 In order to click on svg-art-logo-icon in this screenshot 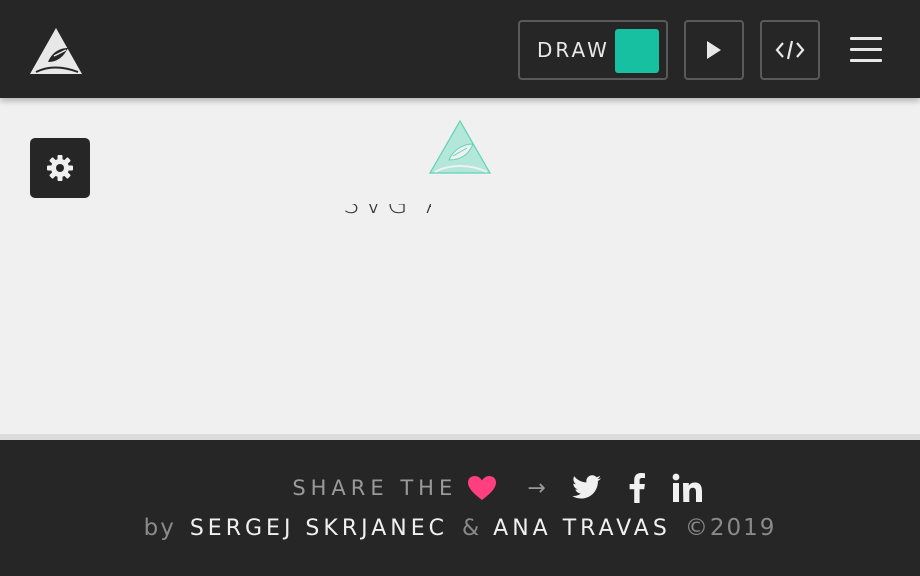, I will do `click(460, 146)`.